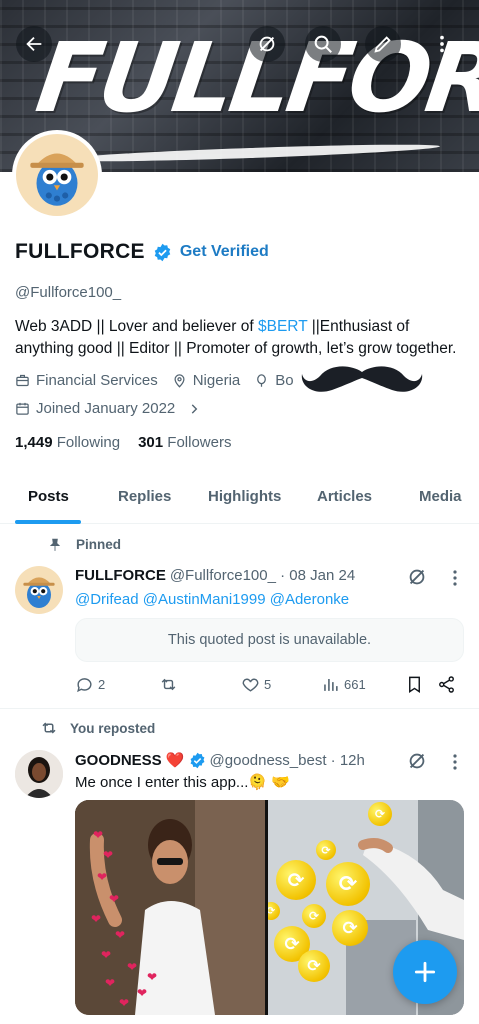 The height and width of the screenshot is (1024, 479). I want to click on location-pin-icon, so click(179, 381).